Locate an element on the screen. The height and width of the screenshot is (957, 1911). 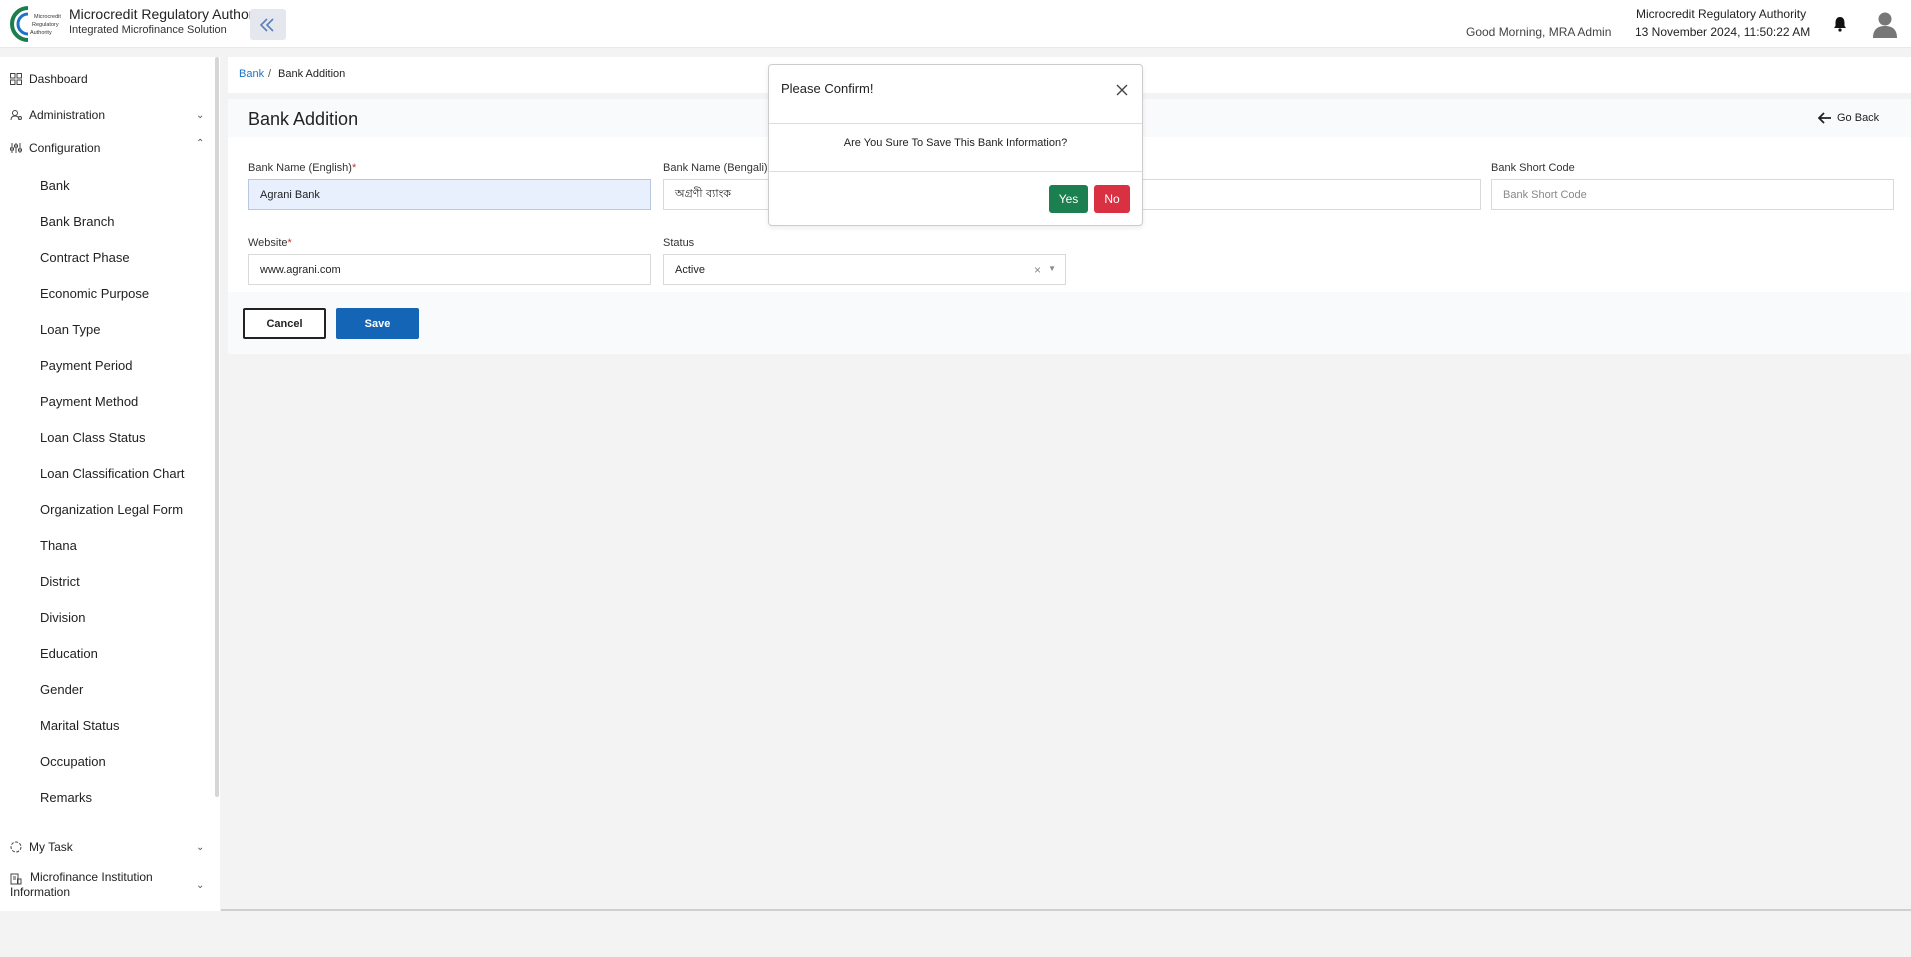
mra-logo: Microcredit Regulatory Authority is located at coordinates (35, 24).